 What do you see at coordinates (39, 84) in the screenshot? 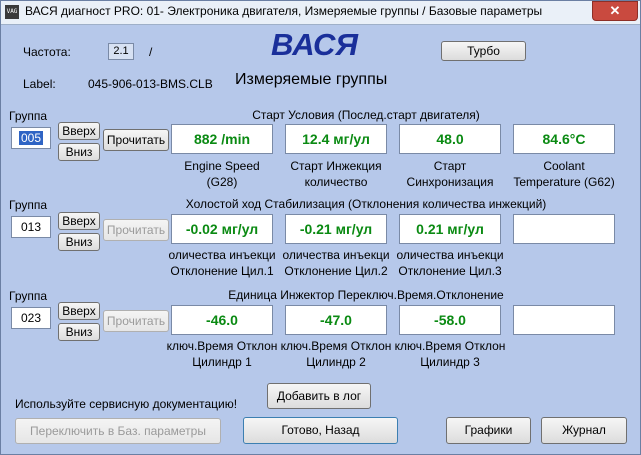
I see `label-caption: Label:` at bounding box center [39, 84].